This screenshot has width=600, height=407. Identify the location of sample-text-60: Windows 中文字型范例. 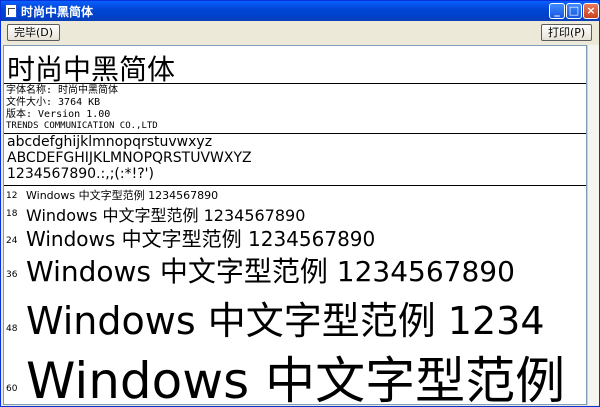
(296, 378).